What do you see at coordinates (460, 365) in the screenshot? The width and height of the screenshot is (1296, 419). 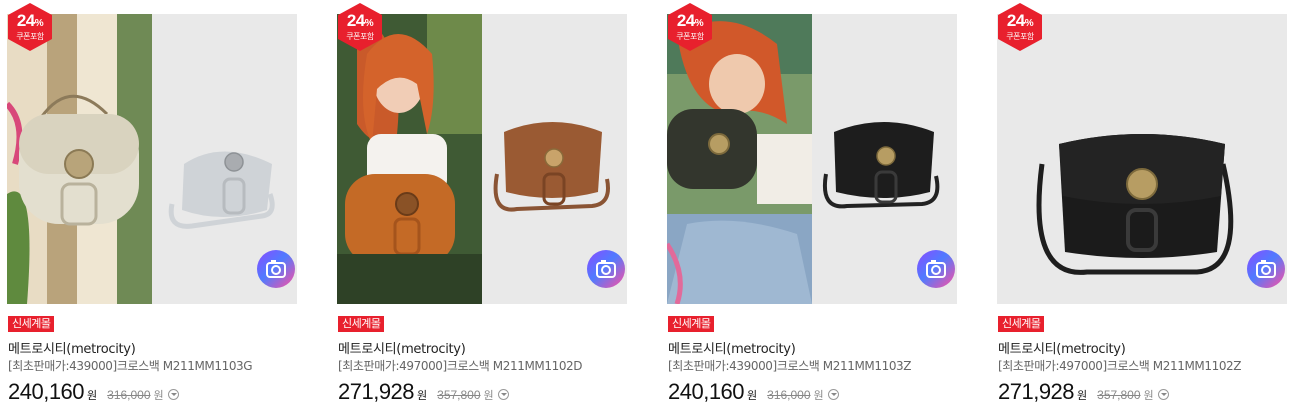 I see `product-name: [최초판매가:497000]크로스백 M211MM1102D` at bounding box center [460, 365].